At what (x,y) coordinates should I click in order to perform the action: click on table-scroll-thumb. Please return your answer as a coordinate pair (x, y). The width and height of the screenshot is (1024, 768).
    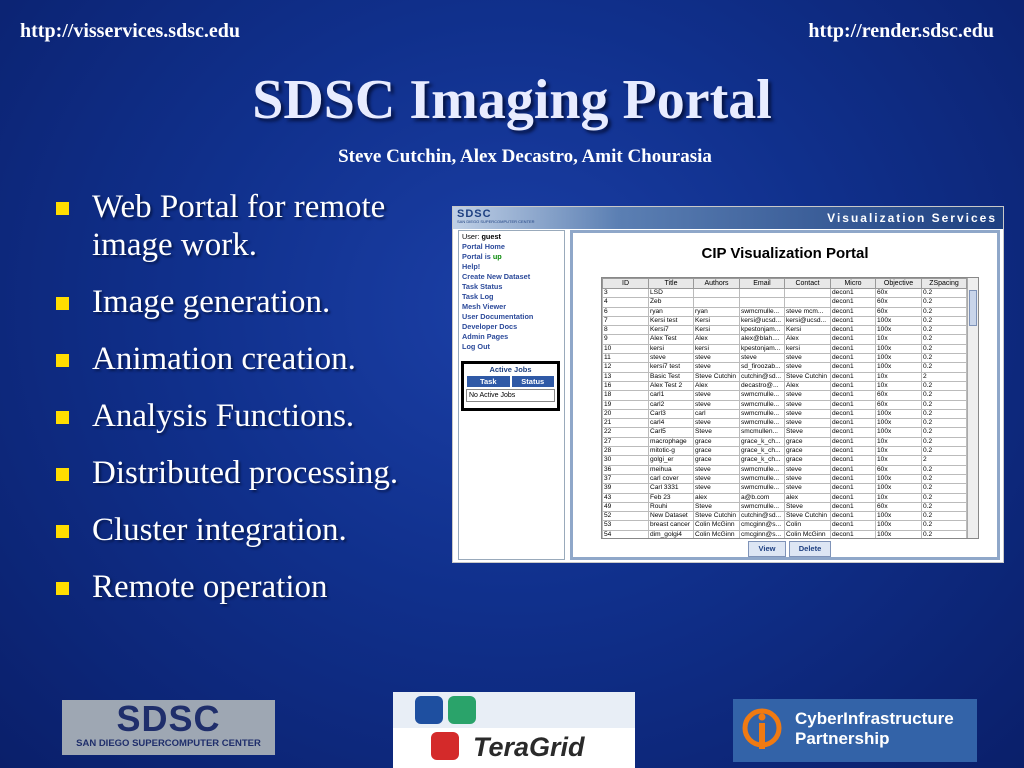
    Looking at the image, I should click on (973, 308).